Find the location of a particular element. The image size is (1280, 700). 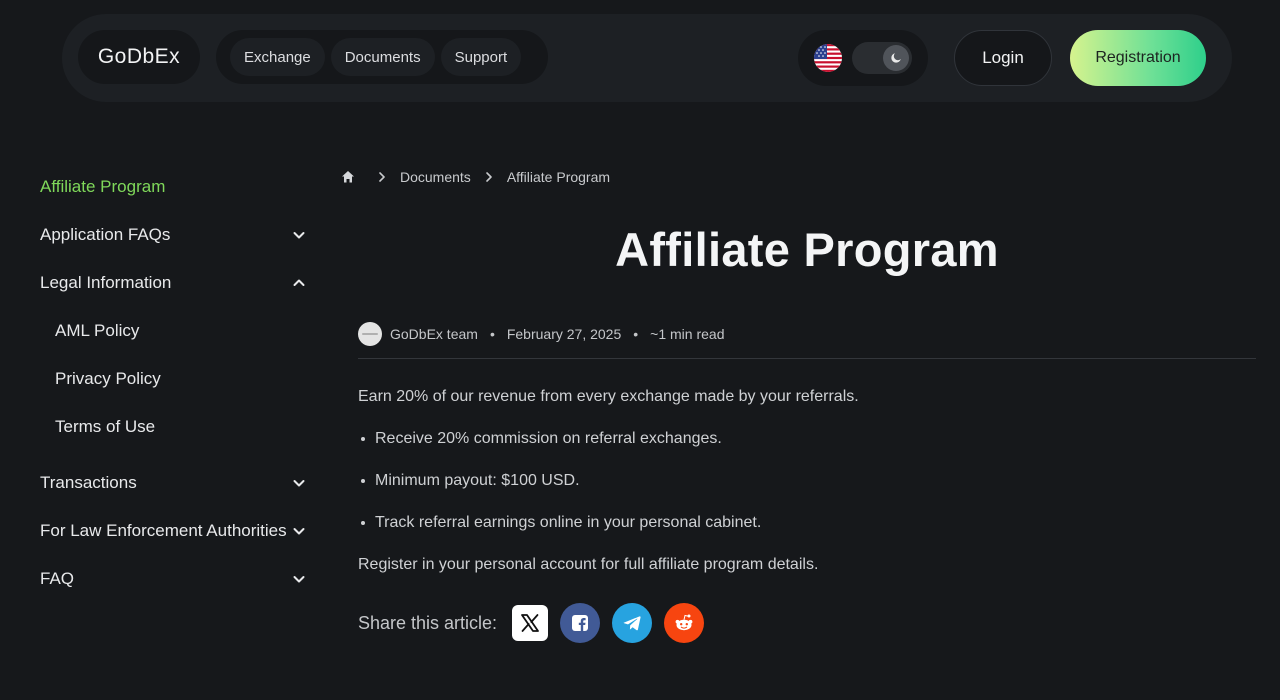

sidebar-item-affiliate-program: Affiliate Program is located at coordinates (173, 187).